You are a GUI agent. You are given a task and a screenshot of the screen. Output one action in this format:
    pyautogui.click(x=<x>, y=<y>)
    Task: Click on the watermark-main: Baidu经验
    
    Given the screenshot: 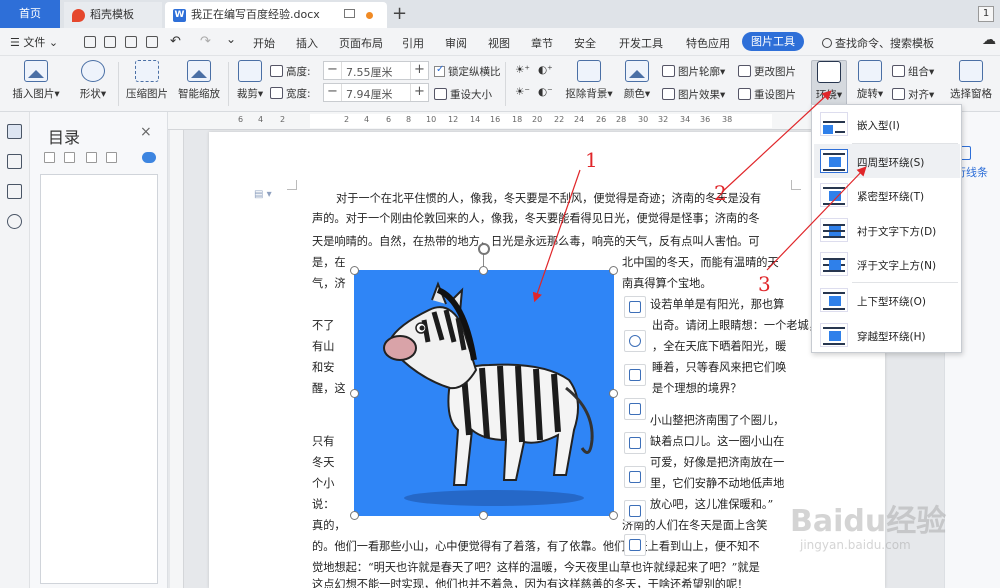 What is the action you would take?
    pyautogui.click(x=868, y=521)
    